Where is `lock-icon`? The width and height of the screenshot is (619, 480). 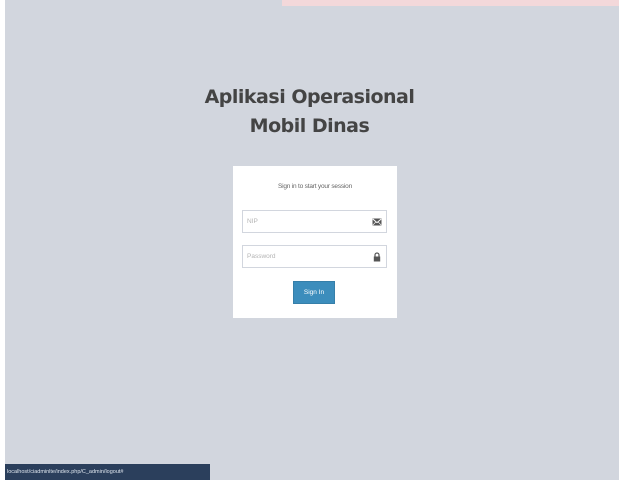
lock-icon is located at coordinates (377, 257).